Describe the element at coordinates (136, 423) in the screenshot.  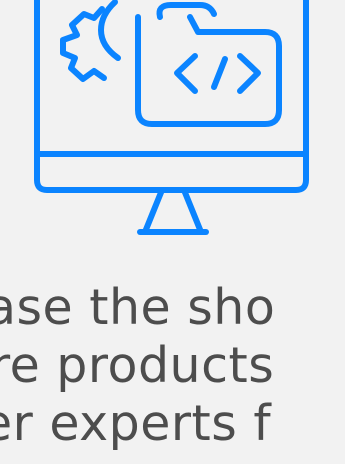
I see `text-line-3: er experts f` at that location.